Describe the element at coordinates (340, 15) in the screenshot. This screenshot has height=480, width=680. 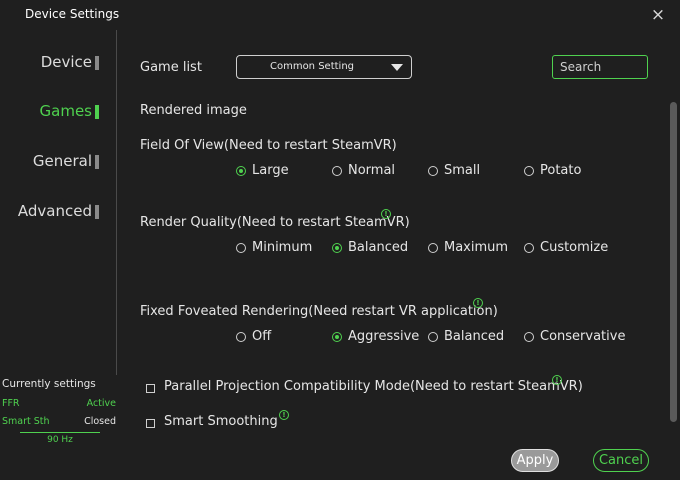
I see `title-bar: Device Settings ×` at that location.